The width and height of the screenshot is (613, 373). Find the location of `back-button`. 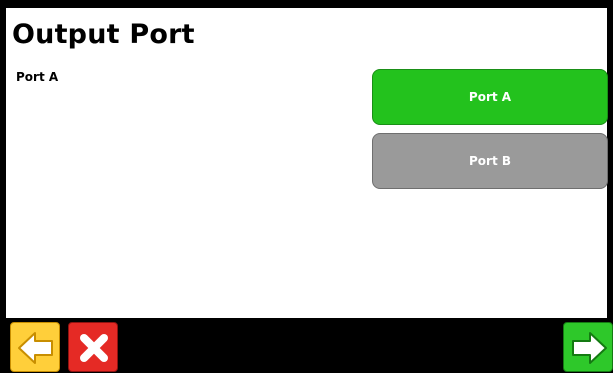

back-button is located at coordinates (35, 347).